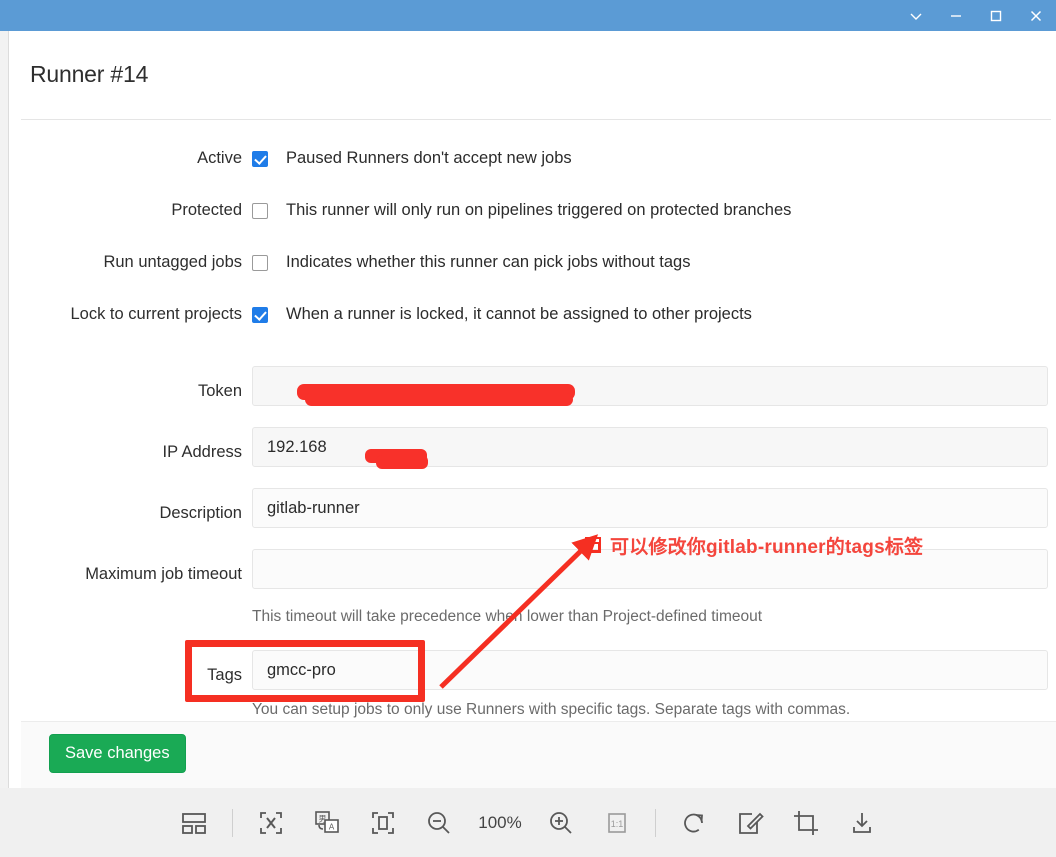 The height and width of the screenshot is (857, 1056). I want to click on translate-icon: 男 A, so click(327, 823).